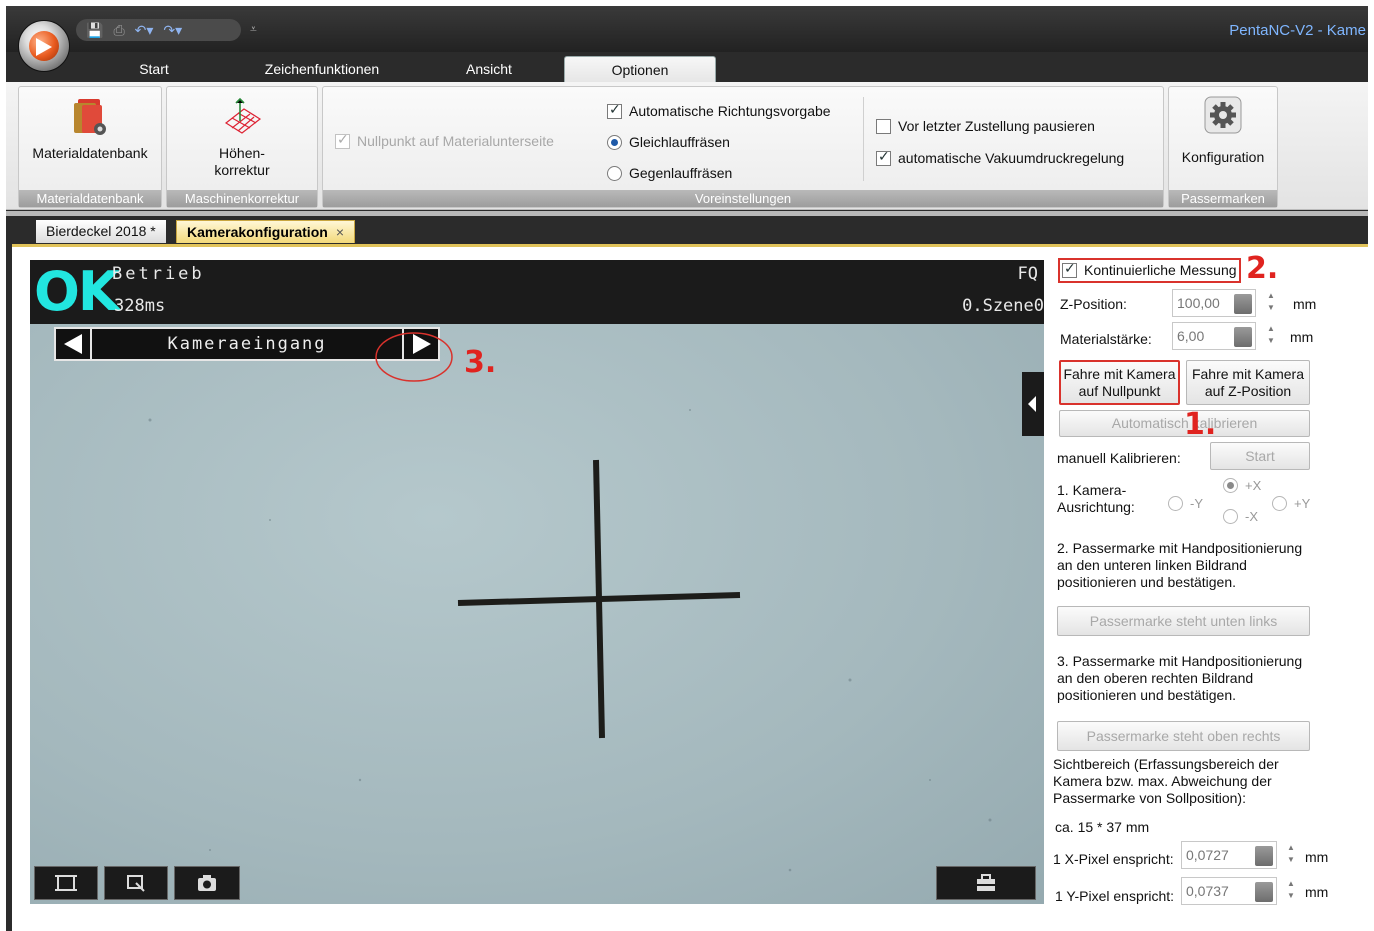  Describe the element at coordinates (743, 198) in the screenshot. I see `group-label-voreinstellungen: Voreinstellungen` at that location.